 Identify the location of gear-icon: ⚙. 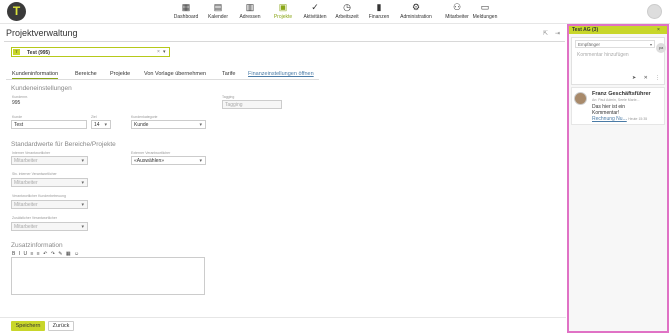
(416, 7).